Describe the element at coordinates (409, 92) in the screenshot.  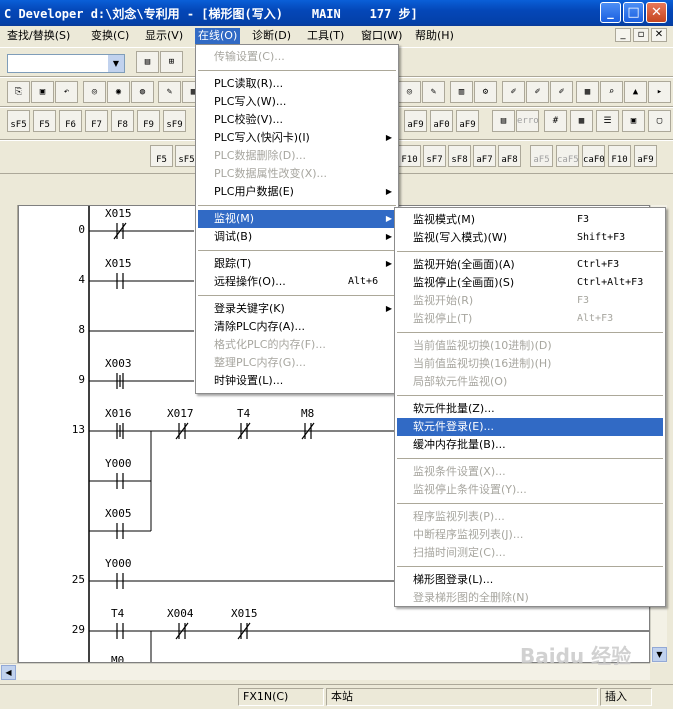
I see `search-icon: ◎` at that location.